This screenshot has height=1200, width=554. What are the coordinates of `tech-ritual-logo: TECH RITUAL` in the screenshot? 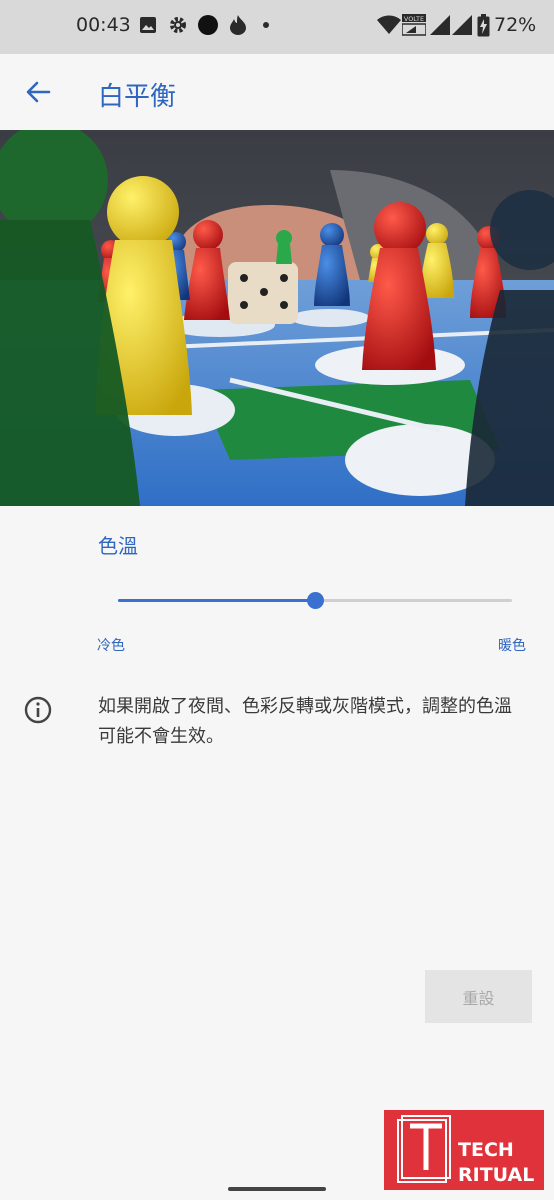 It's located at (464, 1150).